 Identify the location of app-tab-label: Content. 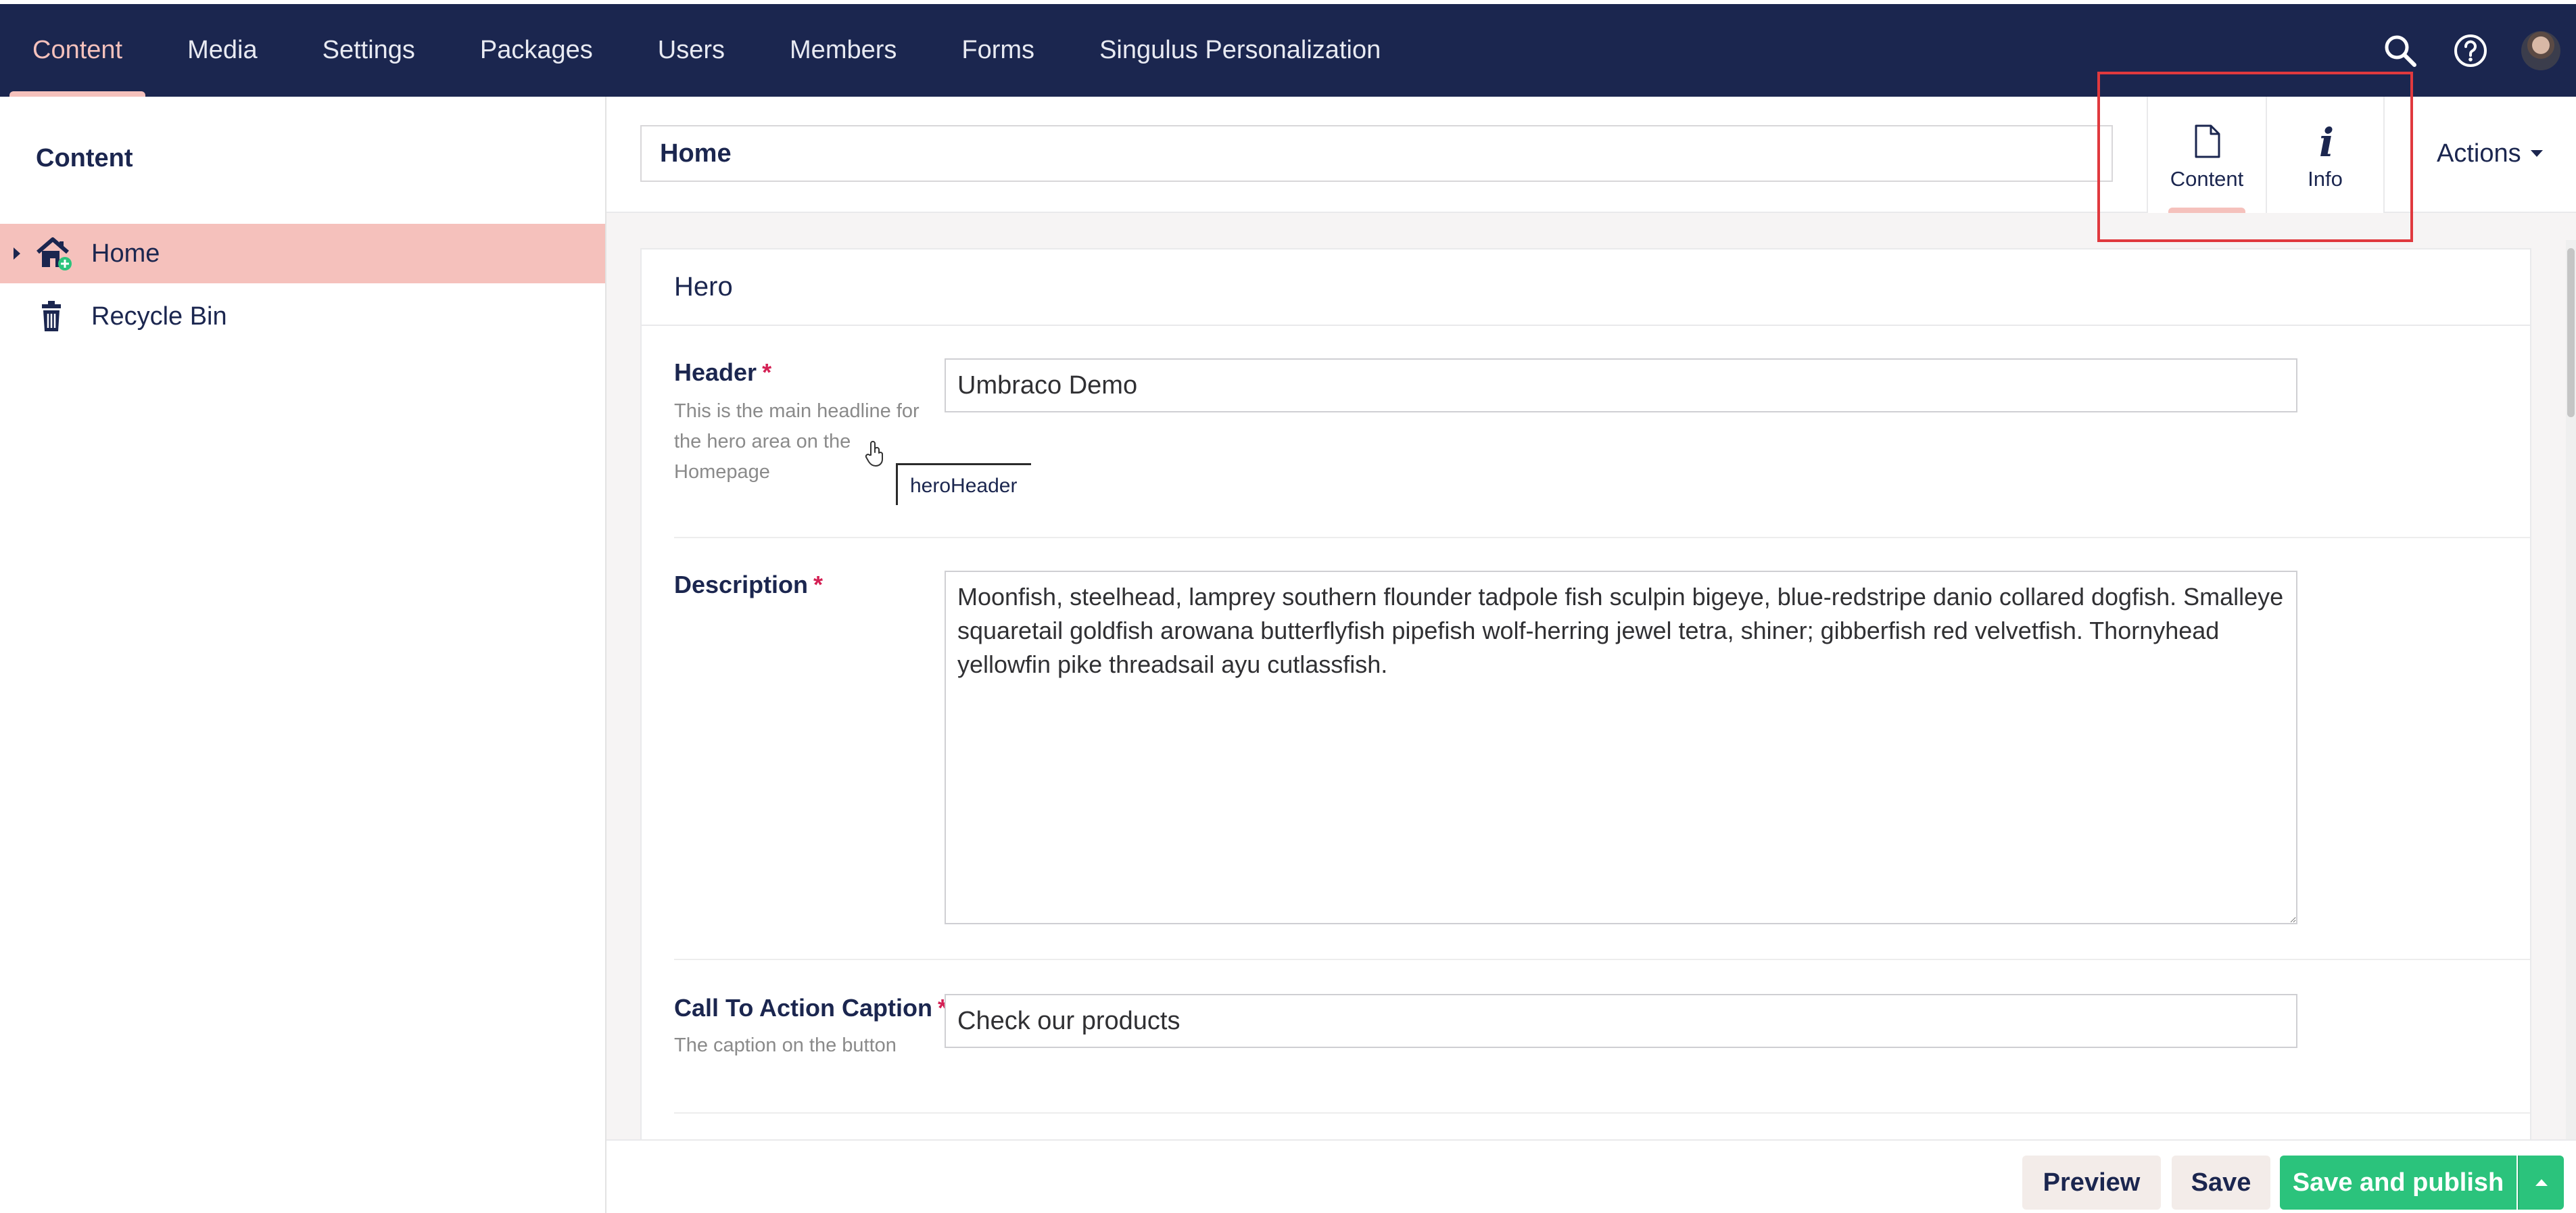
(2207, 179).